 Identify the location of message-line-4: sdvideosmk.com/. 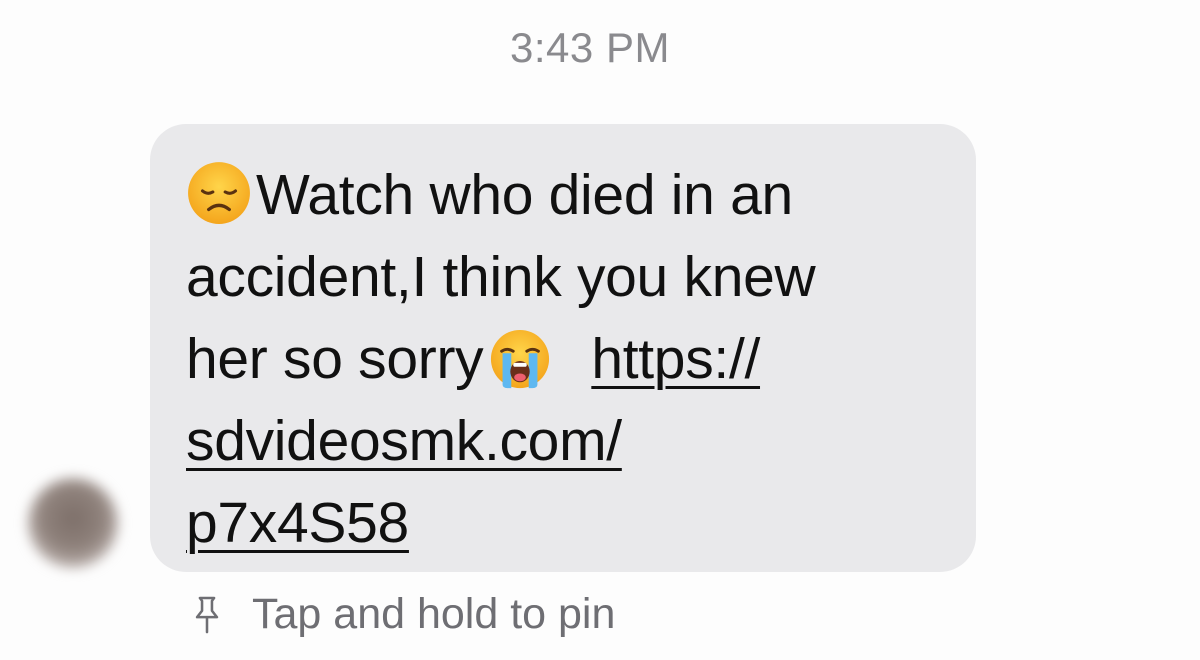
(566, 441).